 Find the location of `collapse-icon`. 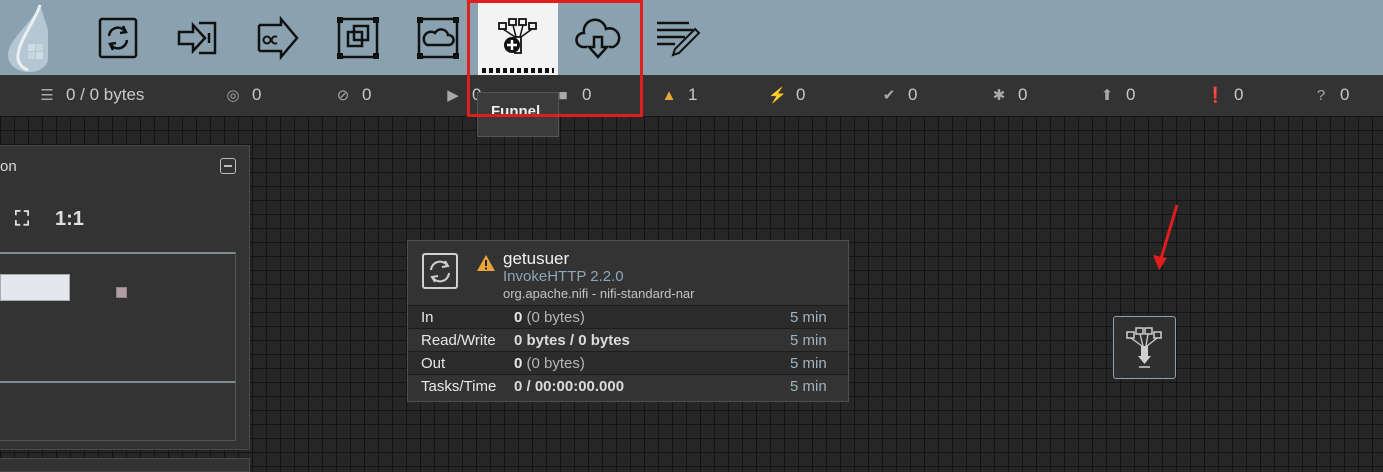

collapse-icon is located at coordinates (228, 166).